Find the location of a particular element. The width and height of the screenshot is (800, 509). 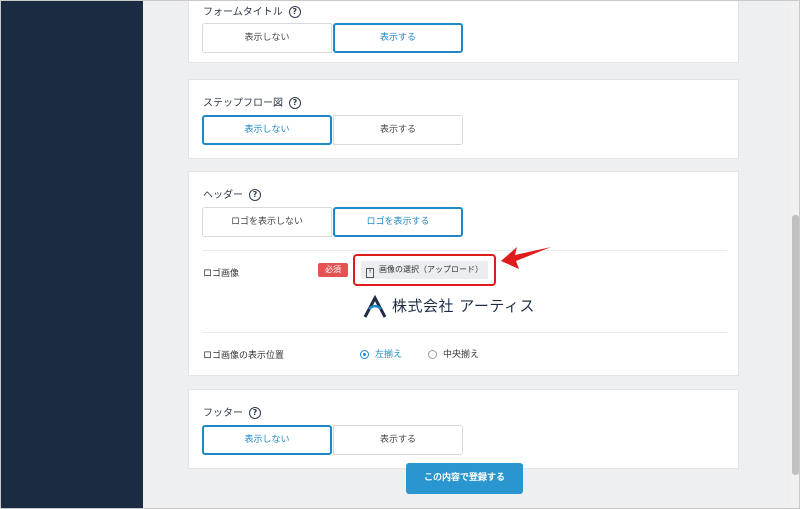

hide-logo-button: ロゴを表示しない is located at coordinates (267, 222).